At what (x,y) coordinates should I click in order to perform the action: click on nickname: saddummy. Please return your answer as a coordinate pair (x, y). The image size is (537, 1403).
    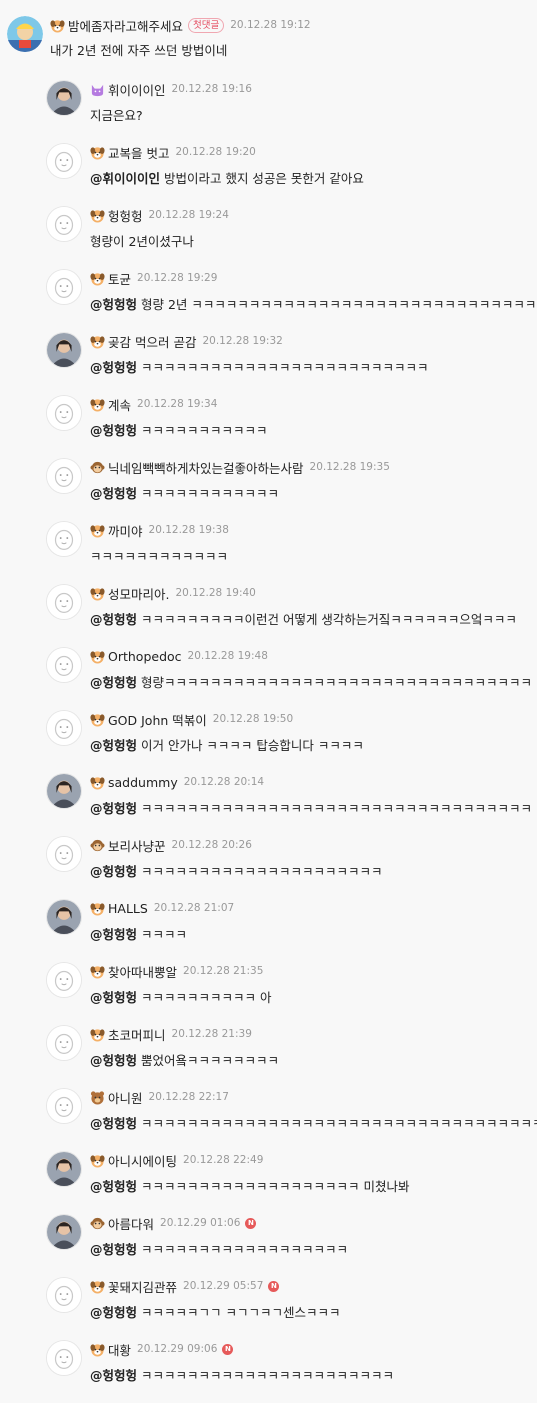
    Looking at the image, I should click on (143, 782).